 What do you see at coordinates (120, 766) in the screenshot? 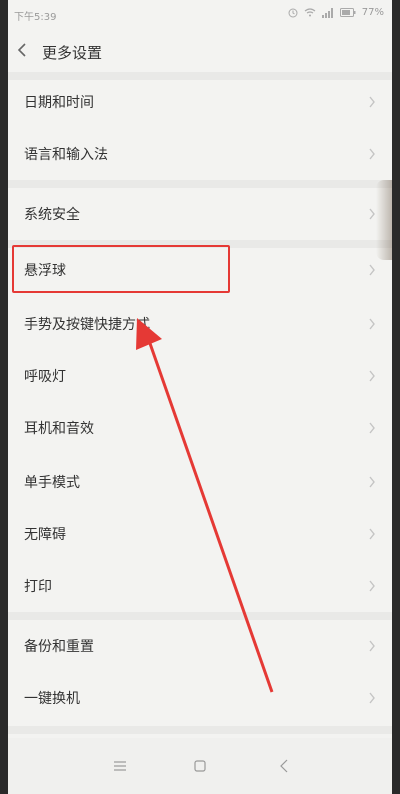
I see `menu-icon` at bounding box center [120, 766].